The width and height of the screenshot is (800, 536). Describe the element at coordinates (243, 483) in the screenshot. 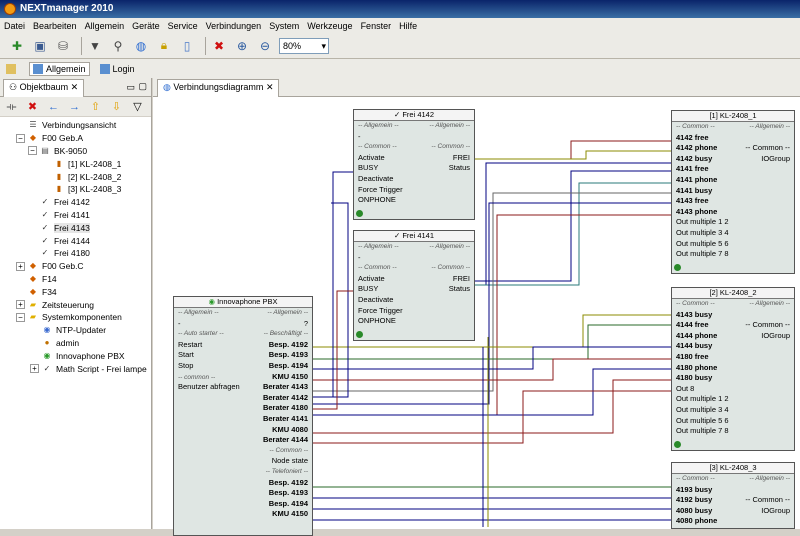

I see `port-row: Besp. 4192` at that location.